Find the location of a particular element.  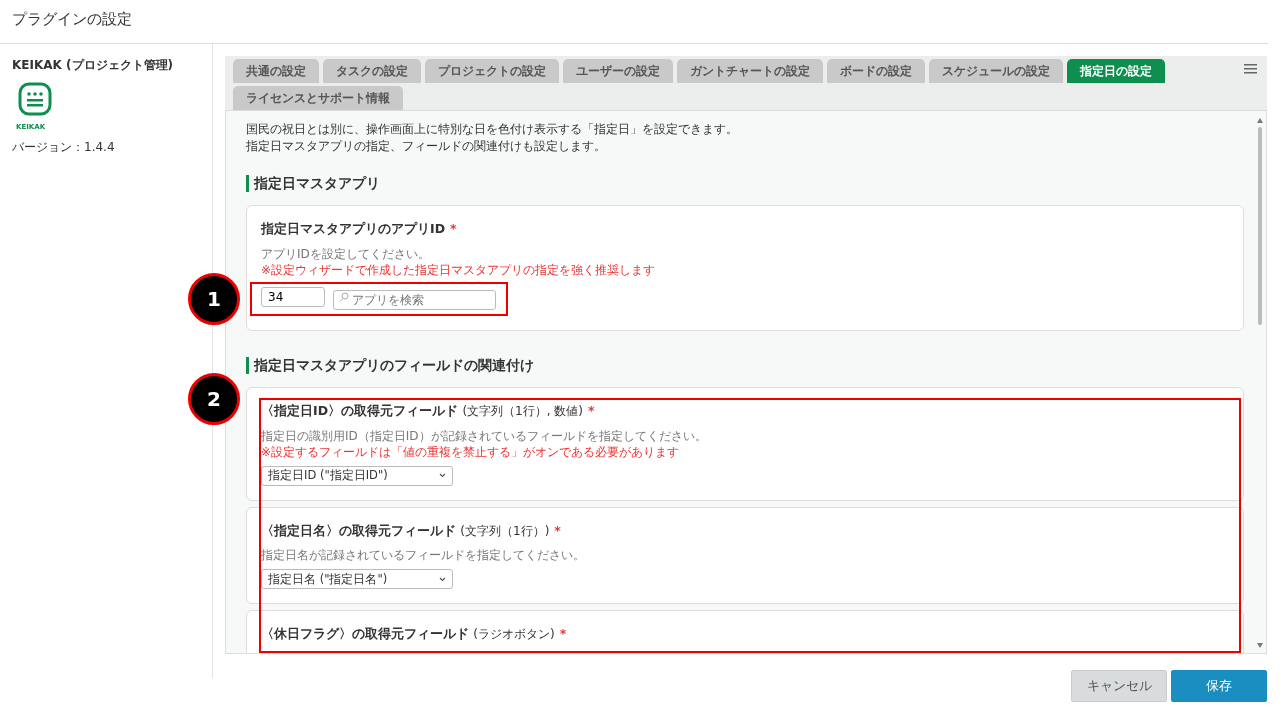

type-note: (文字列（1行）) is located at coordinates (505, 530).